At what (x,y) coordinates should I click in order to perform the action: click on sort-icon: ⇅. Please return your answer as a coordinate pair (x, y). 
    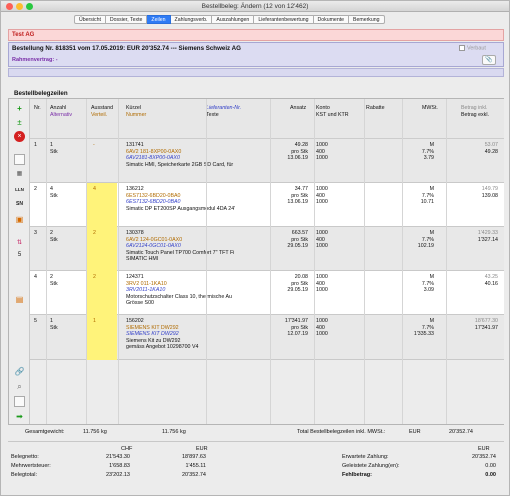
    Looking at the image, I should click on (19, 243).